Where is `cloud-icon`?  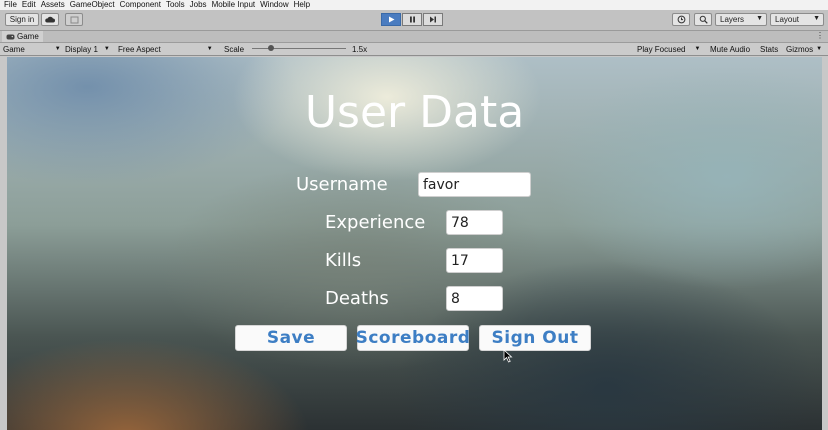
cloud-icon is located at coordinates (50, 19).